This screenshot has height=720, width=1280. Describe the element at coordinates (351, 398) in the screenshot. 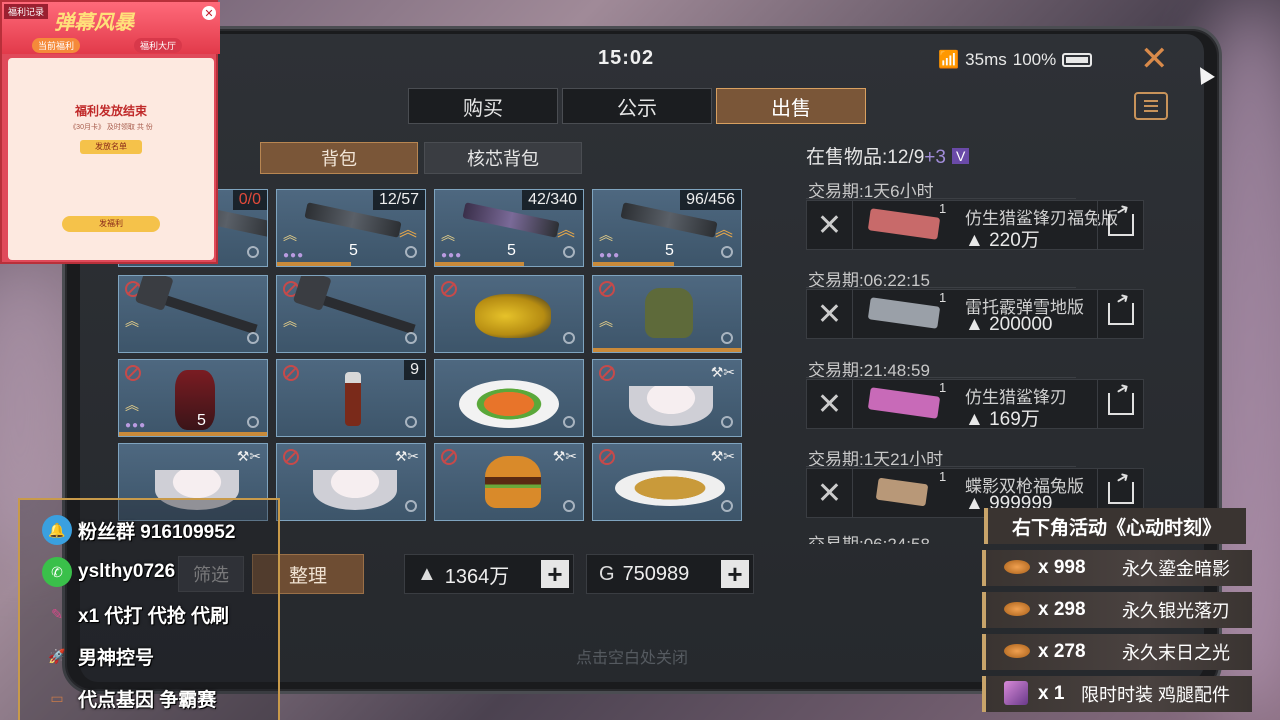

I see `inventory-slot-bottle: 9` at that location.